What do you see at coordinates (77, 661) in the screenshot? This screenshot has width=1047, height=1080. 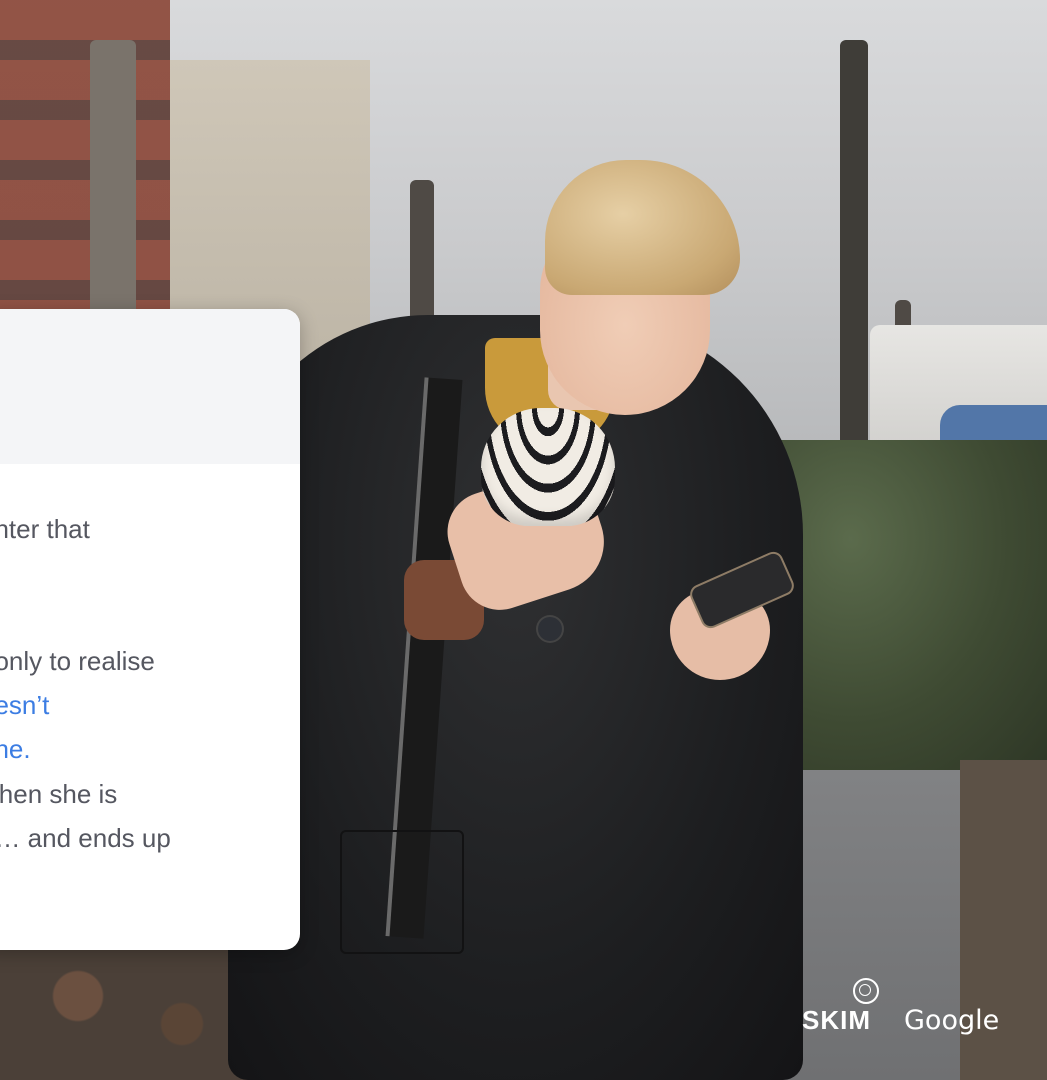 I see `card-line: t only to realise` at bounding box center [77, 661].